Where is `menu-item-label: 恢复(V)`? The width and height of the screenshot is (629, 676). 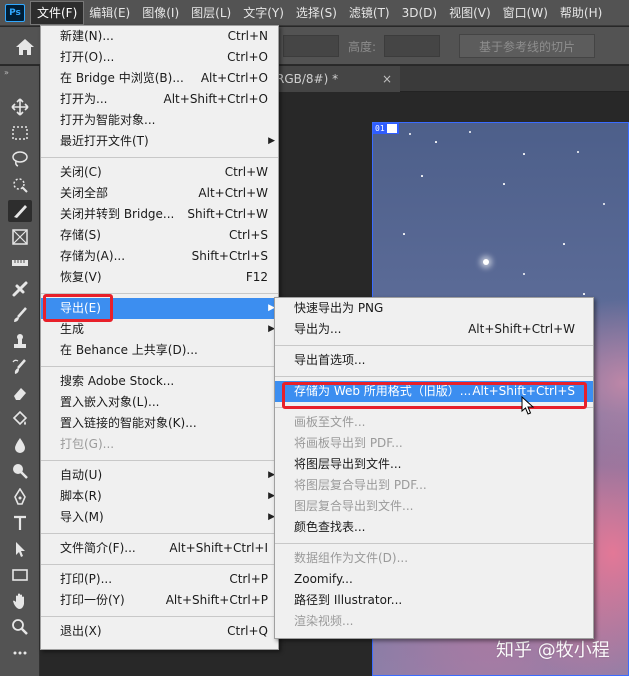 menu-item-label: 恢复(V) is located at coordinates (81, 277).